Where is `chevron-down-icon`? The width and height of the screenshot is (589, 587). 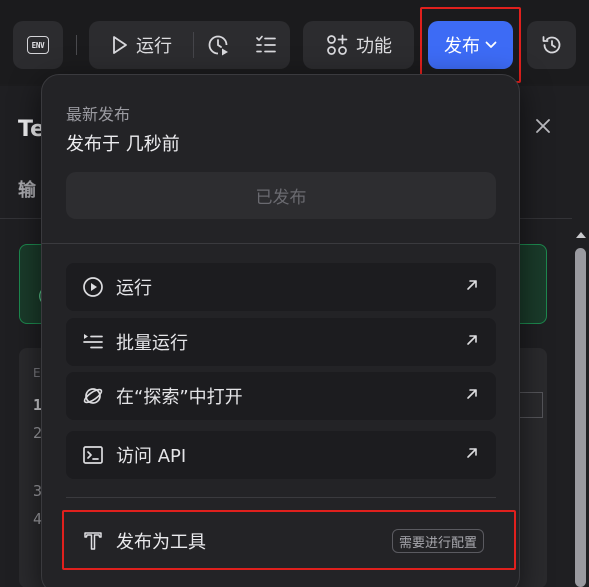
chevron-down-icon is located at coordinates (491, 44).